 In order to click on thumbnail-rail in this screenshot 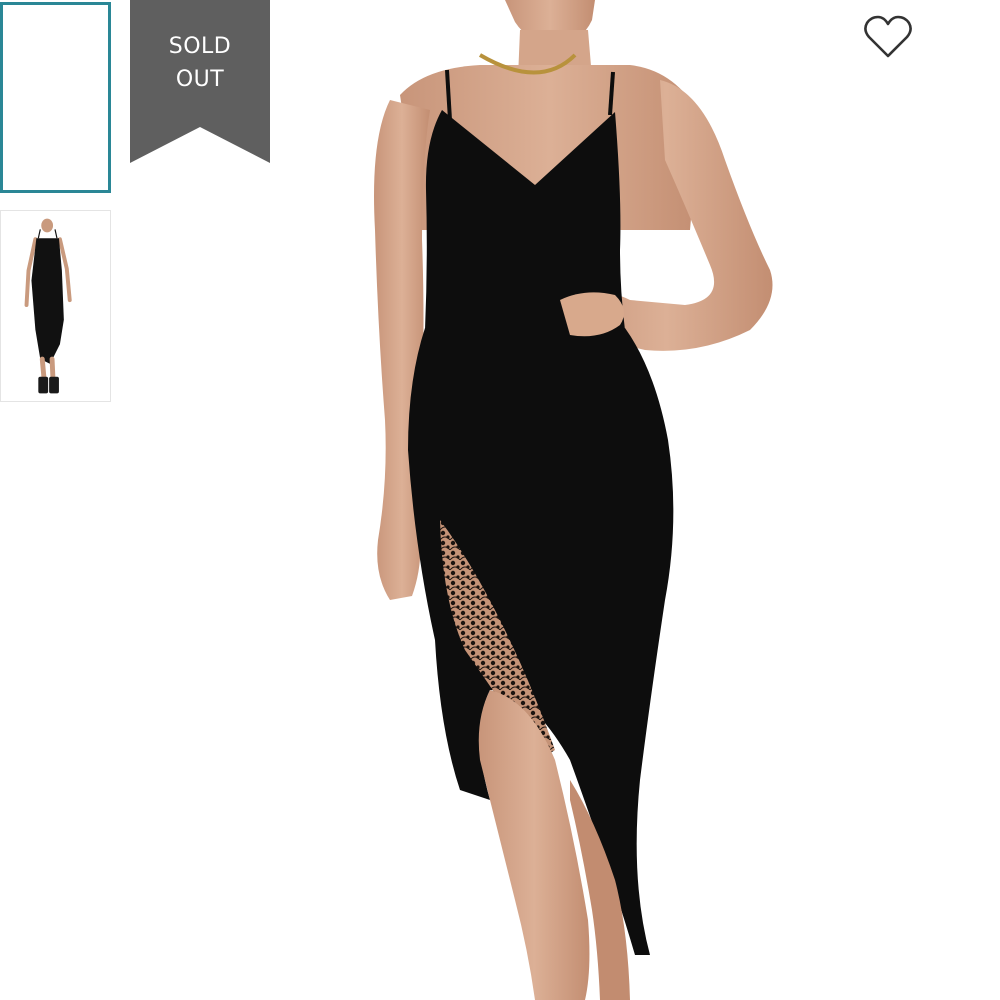, I will do `click(56, 500)`.